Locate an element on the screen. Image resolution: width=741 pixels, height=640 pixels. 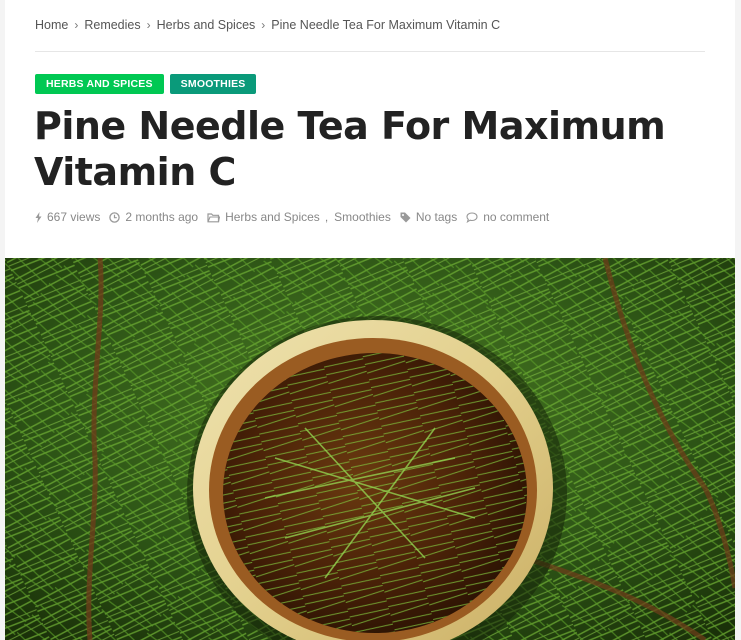
views-text: 667 views is located at coordinates (74, 217).